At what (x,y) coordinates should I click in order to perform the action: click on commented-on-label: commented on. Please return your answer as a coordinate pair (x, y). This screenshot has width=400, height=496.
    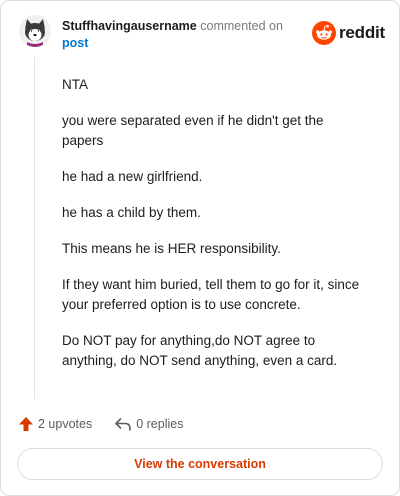
    Looking at the image, I should click on (241, 26).